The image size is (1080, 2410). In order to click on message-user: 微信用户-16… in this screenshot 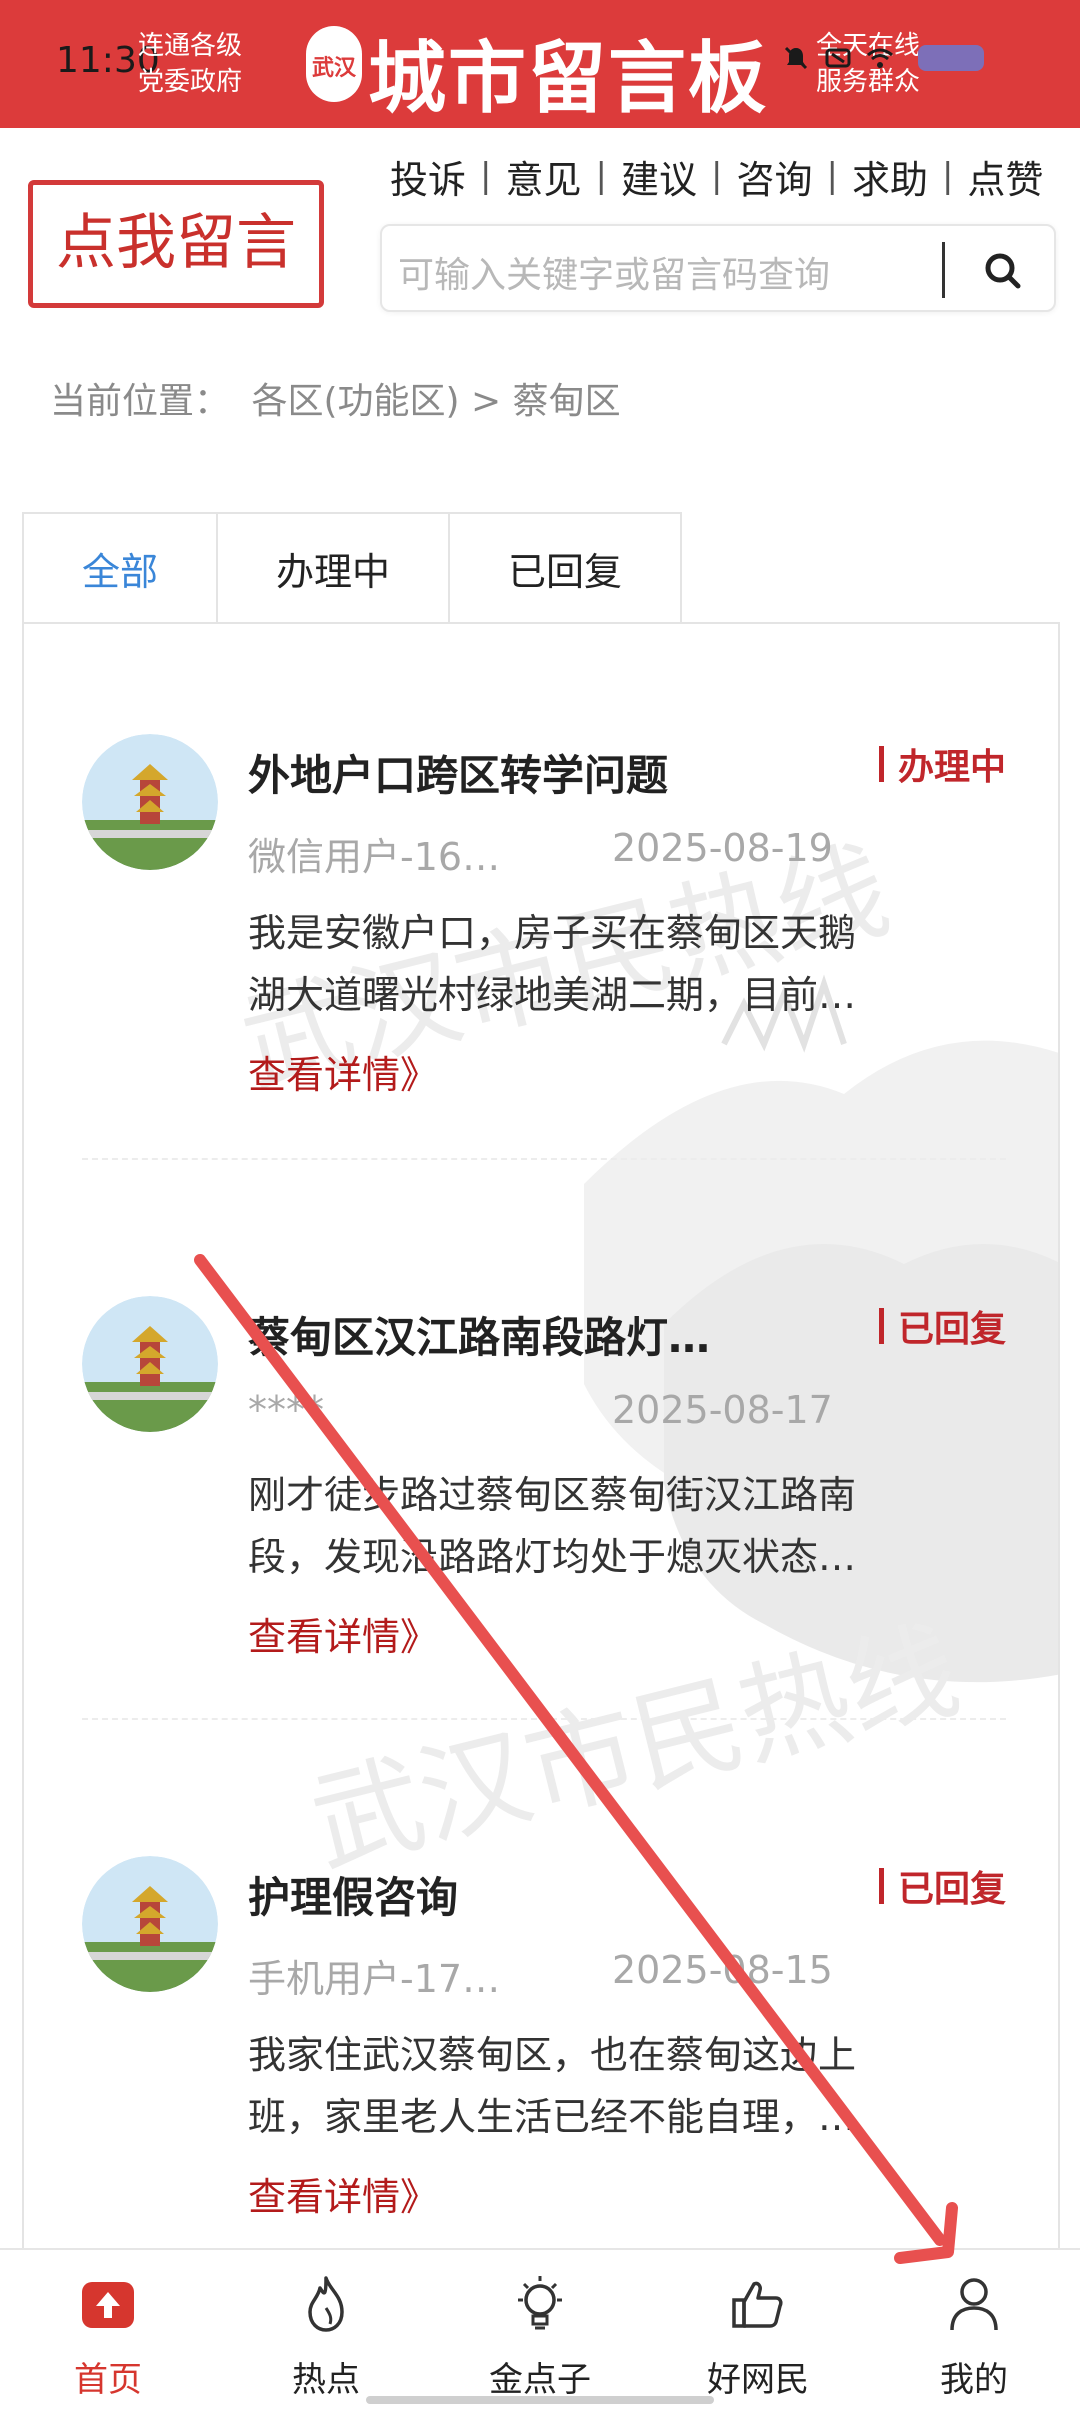, I will do `click(374, 857)`.